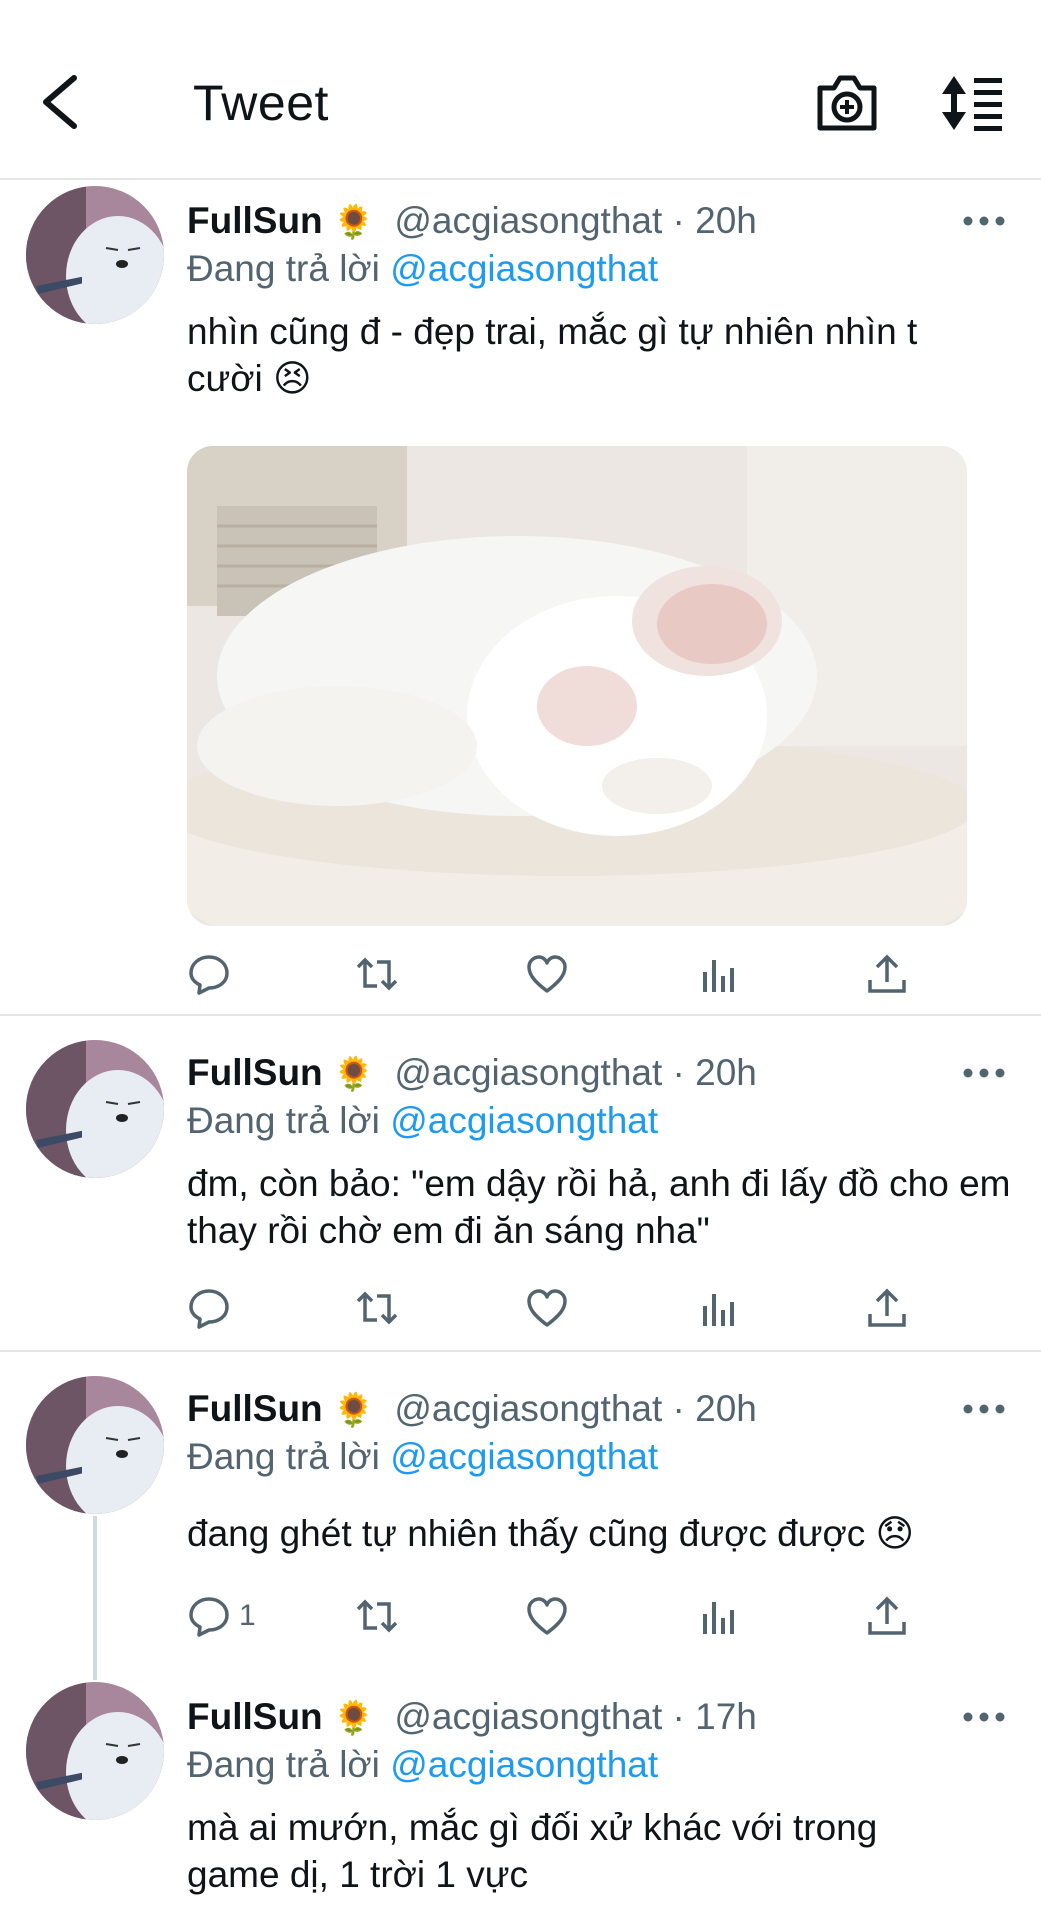  What do you see at coordinates (261, 103) in the screenshot?
I see `page-title: Tweet` at bounding box center [261, 103].